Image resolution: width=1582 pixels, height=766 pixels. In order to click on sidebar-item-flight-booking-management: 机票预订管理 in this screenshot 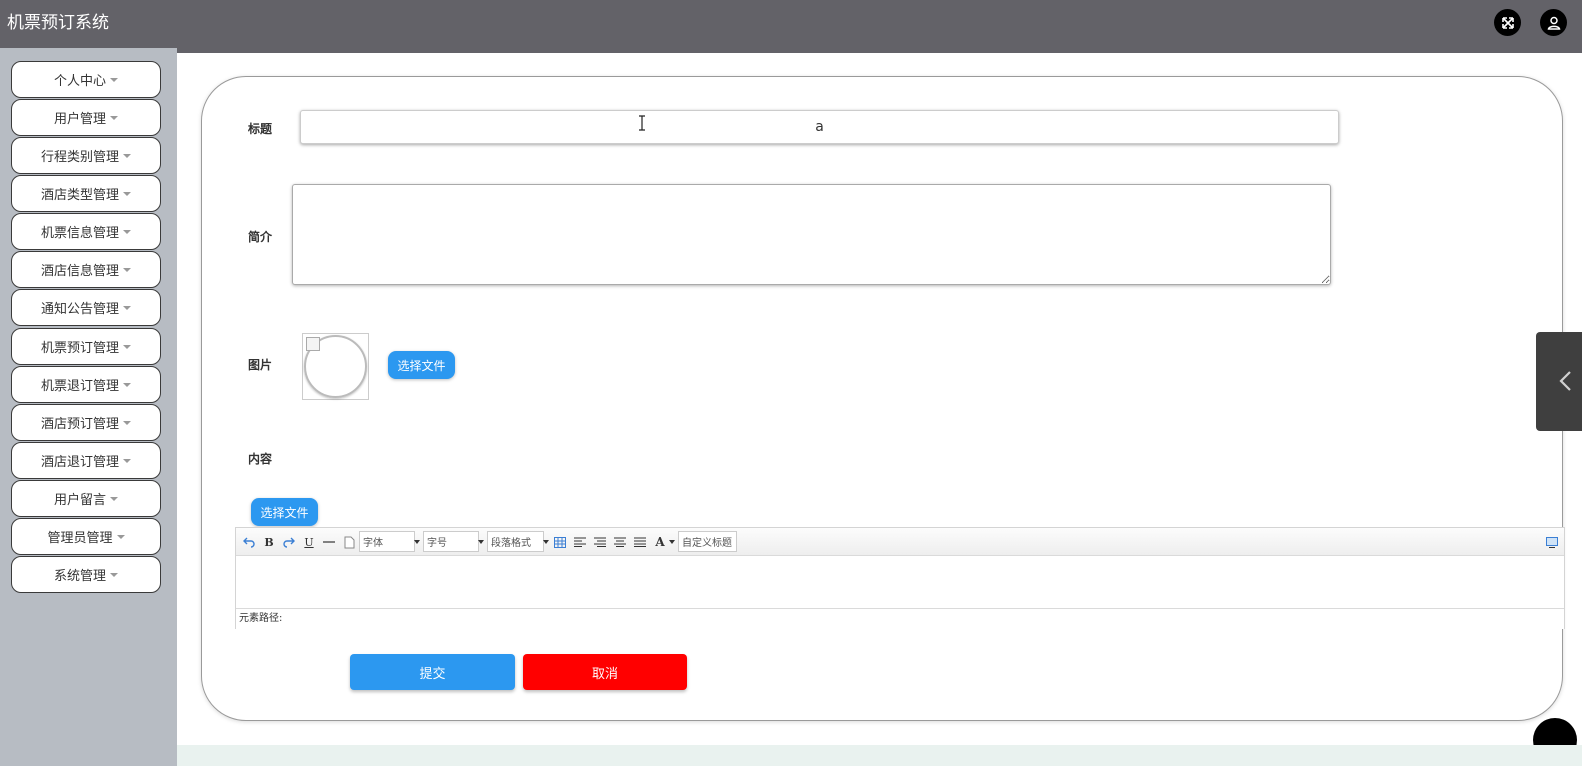, I will do `click(86, 346)`.